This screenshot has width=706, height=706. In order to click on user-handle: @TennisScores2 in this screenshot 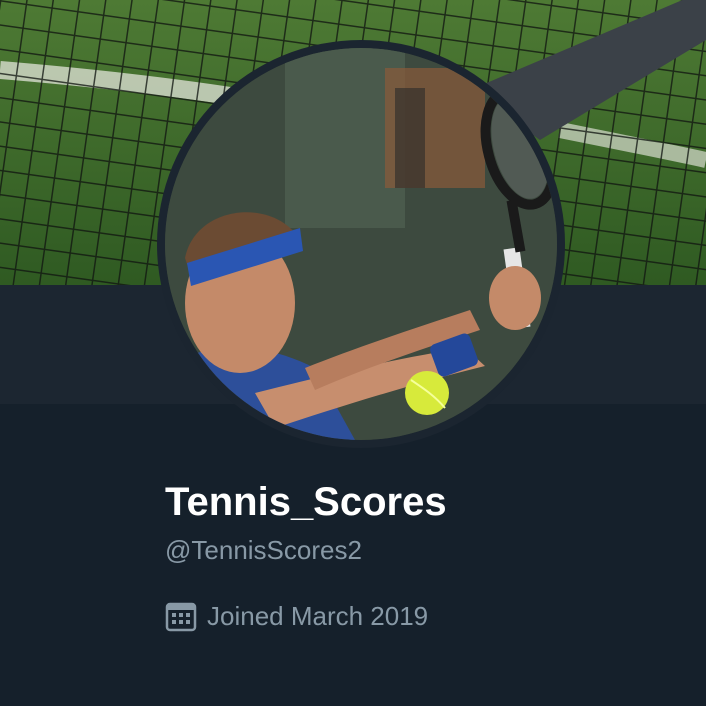, I will do `click(263, 550)`.